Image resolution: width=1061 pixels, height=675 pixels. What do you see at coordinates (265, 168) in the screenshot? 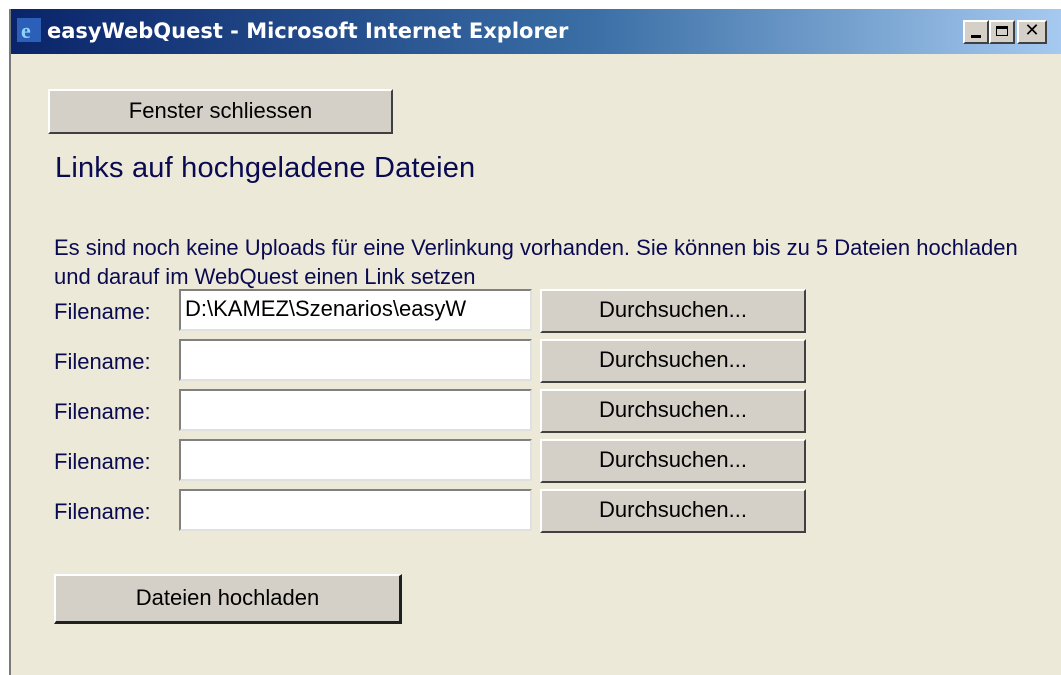
I see `page-title: Links auf hochgeladene Dateien` at bounding box center [265, 168].